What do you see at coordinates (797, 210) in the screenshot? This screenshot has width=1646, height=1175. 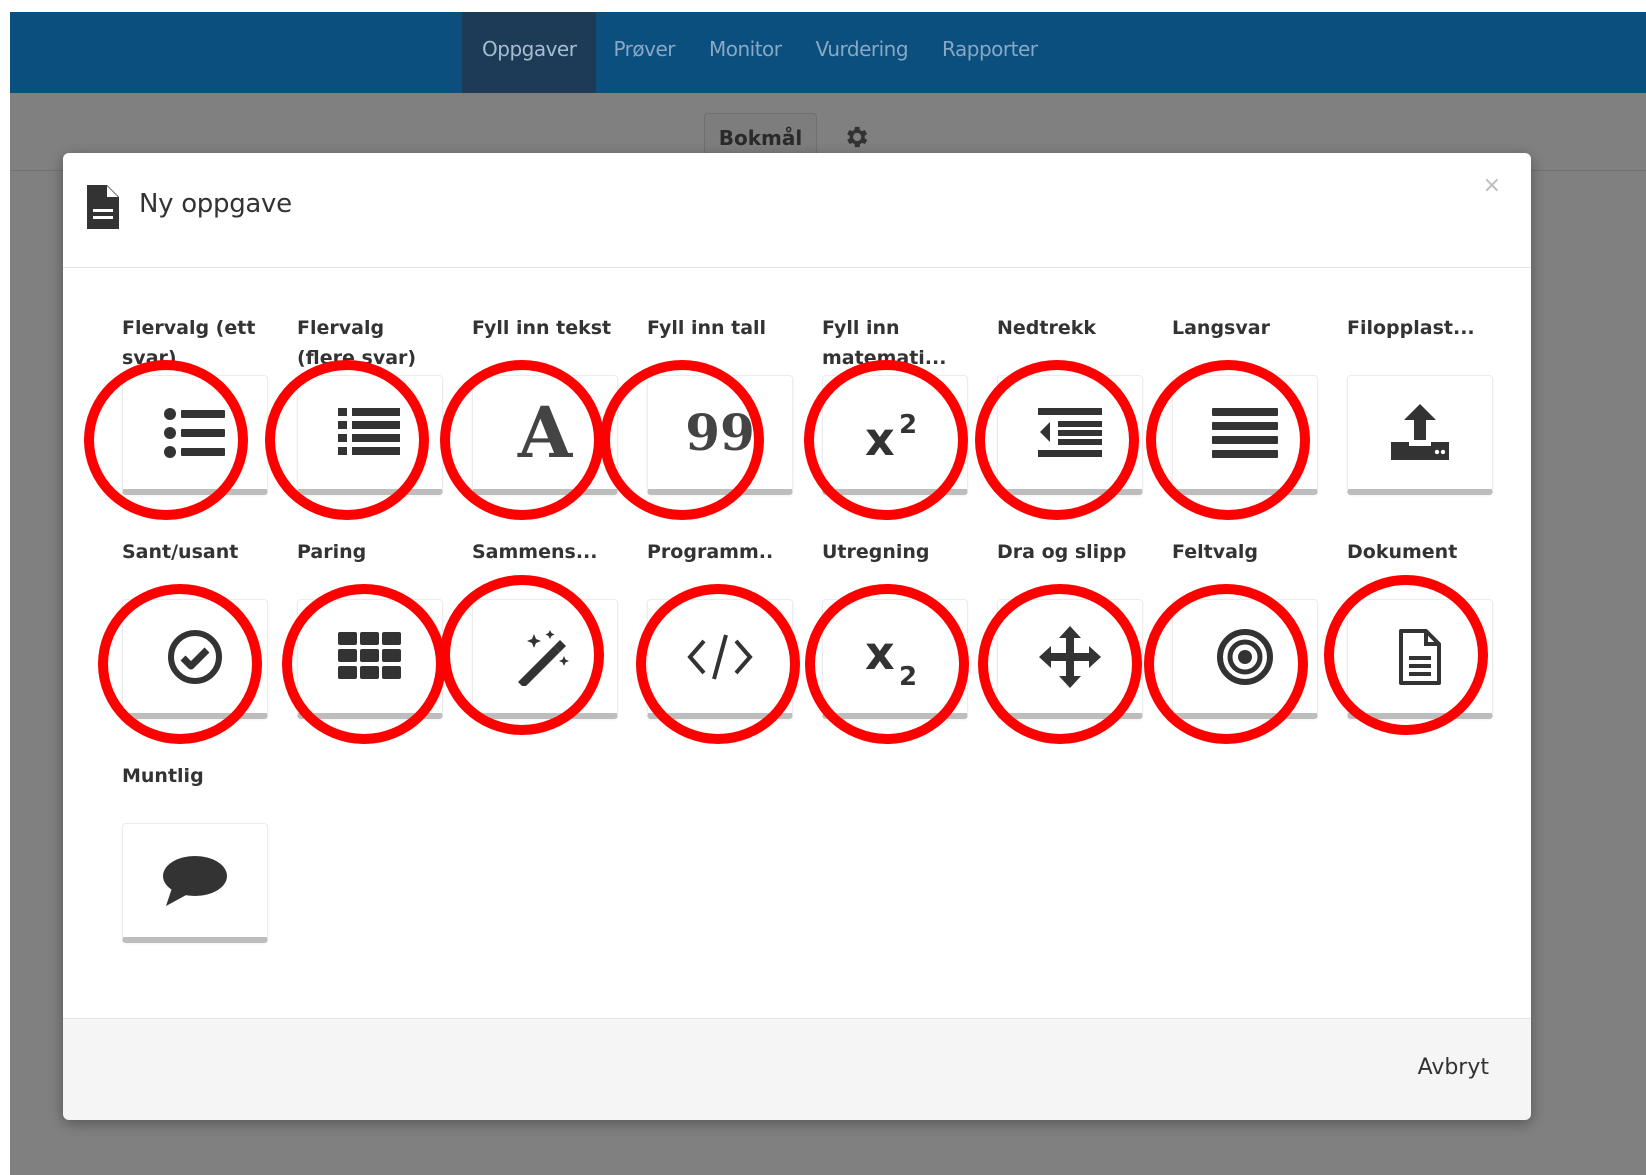 I see `dialog-header: Ny oppgave ×` at bounding box center [797, 210].